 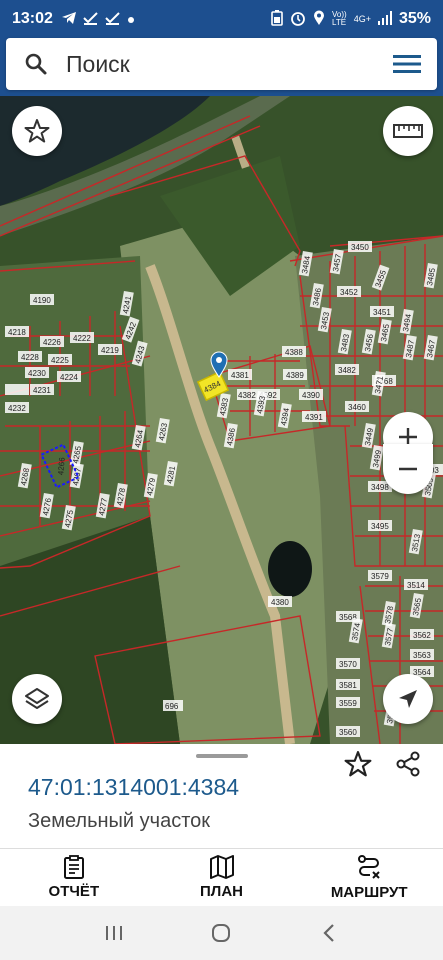 I want to click on route-label: МАРШРУТ, so click(x=369, y=892).